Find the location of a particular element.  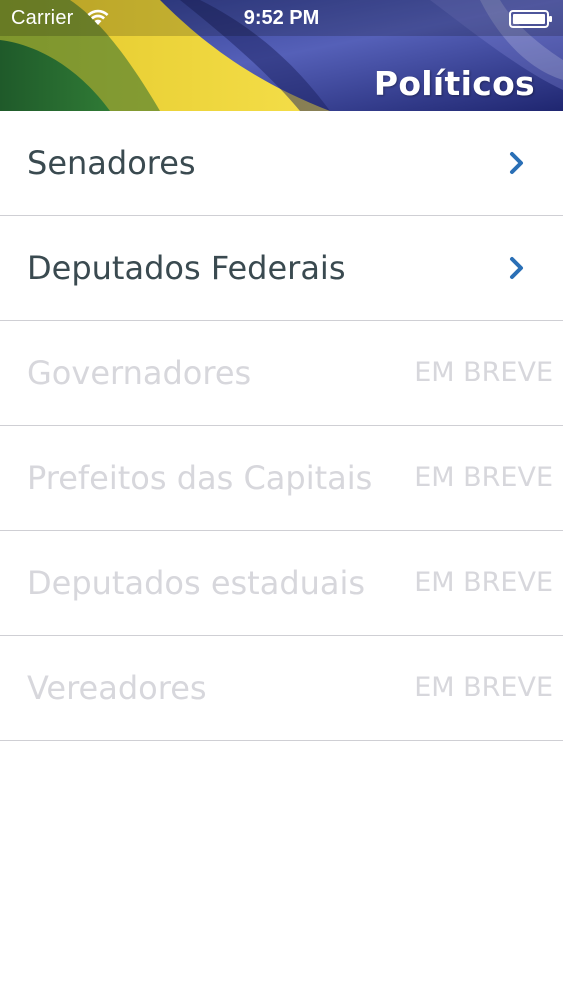

list-item-label: Deputados Federais is located at coordinates (186, 268).